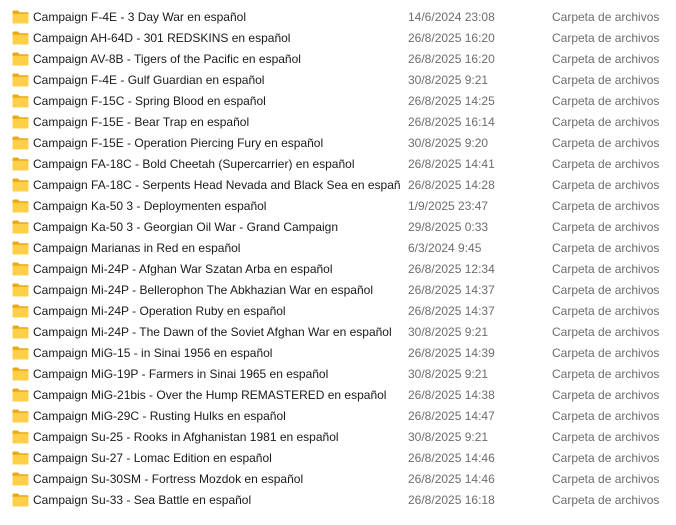 The width and height of the screenshot is (676, 525). Describe the element at coordinates (451, 353) in the screenshot. I see `file-modified-date: 26/8/2025 14:39` at that location.